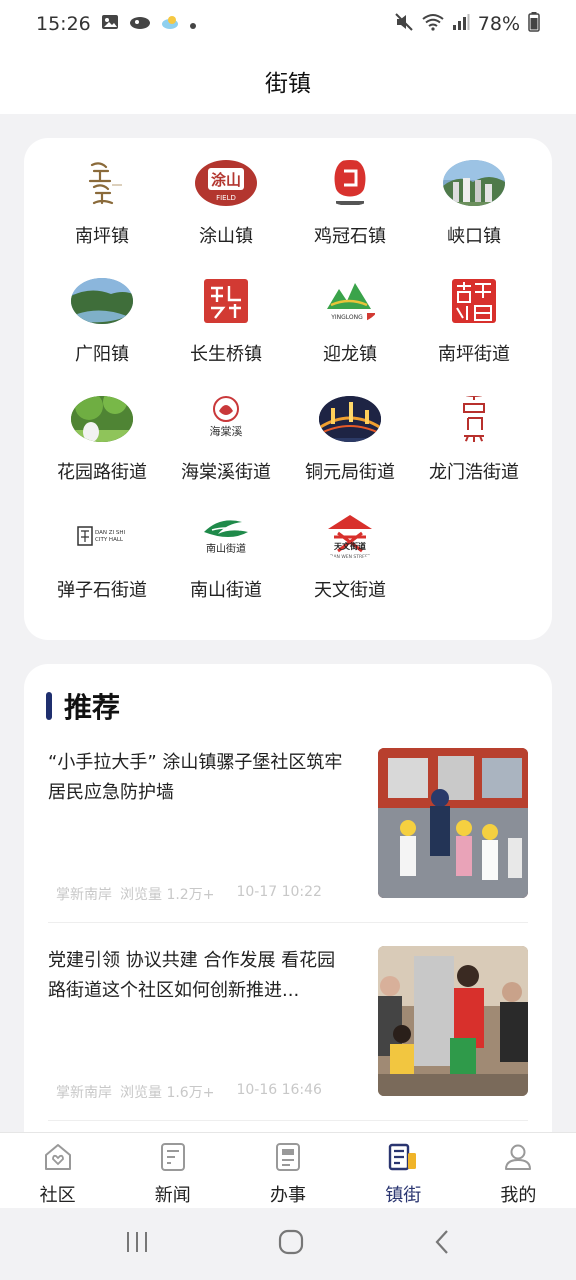  What do you see at coordinates (57, 1195) in the screenshot?
I see `tab-label: 社区` at bounding box center [57, 1195].